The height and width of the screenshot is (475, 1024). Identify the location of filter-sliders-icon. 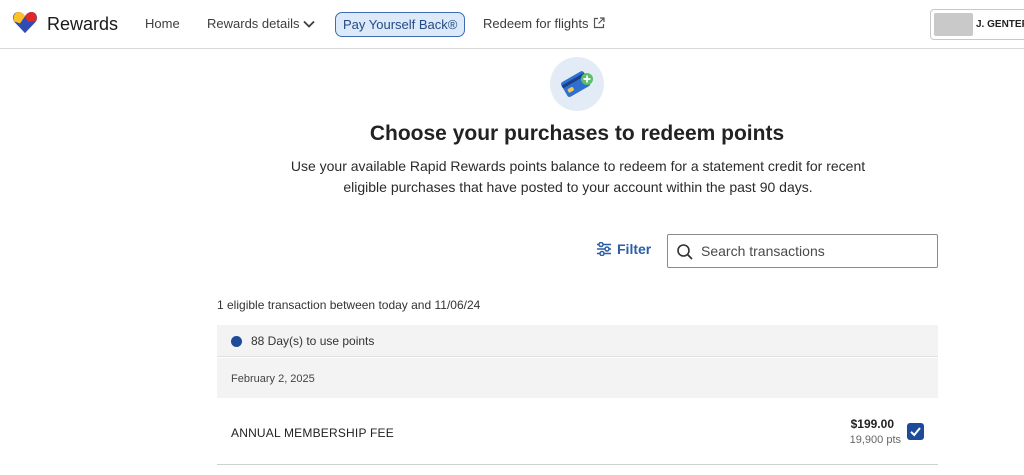
(604, 249).